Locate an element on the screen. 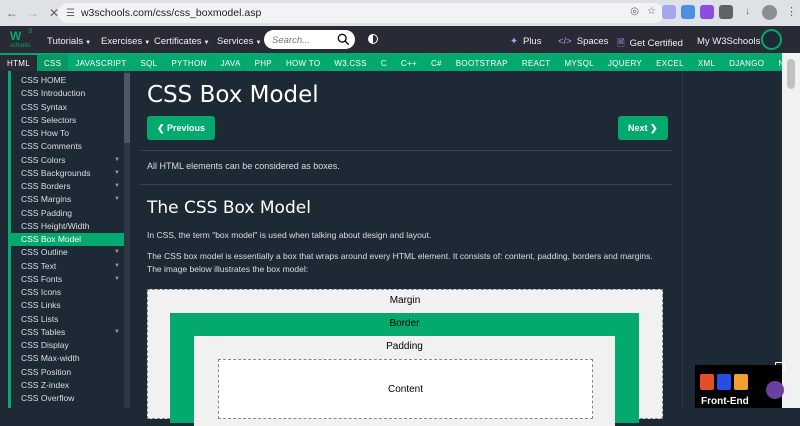  search-box is located at coordinates (309, 40).